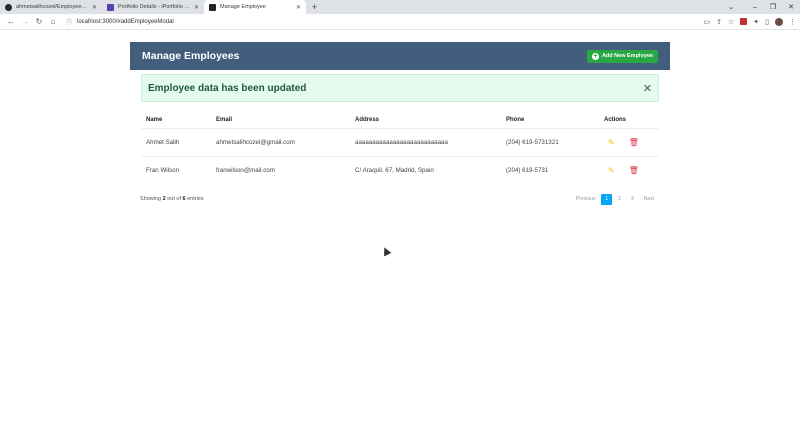 The height and width of the screenshot is (430, 800). I want to click on info-icon: ⓘ, so click(69, 21).